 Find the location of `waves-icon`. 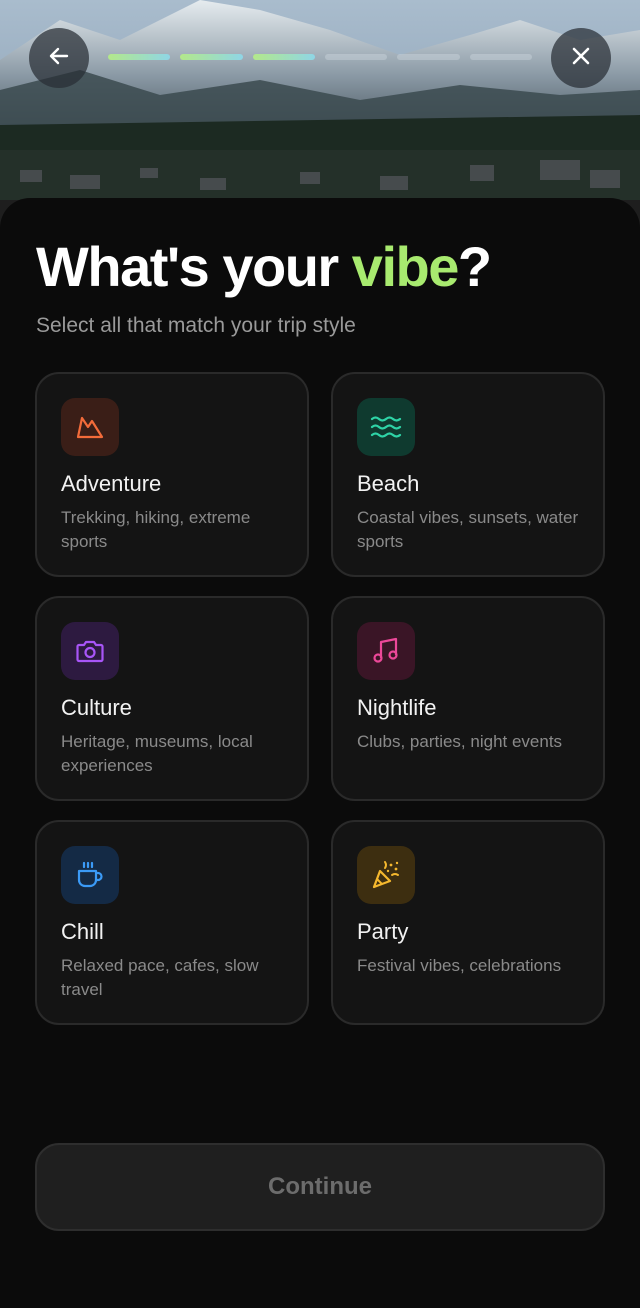

waves-icon is located at coordinates (386, 427).